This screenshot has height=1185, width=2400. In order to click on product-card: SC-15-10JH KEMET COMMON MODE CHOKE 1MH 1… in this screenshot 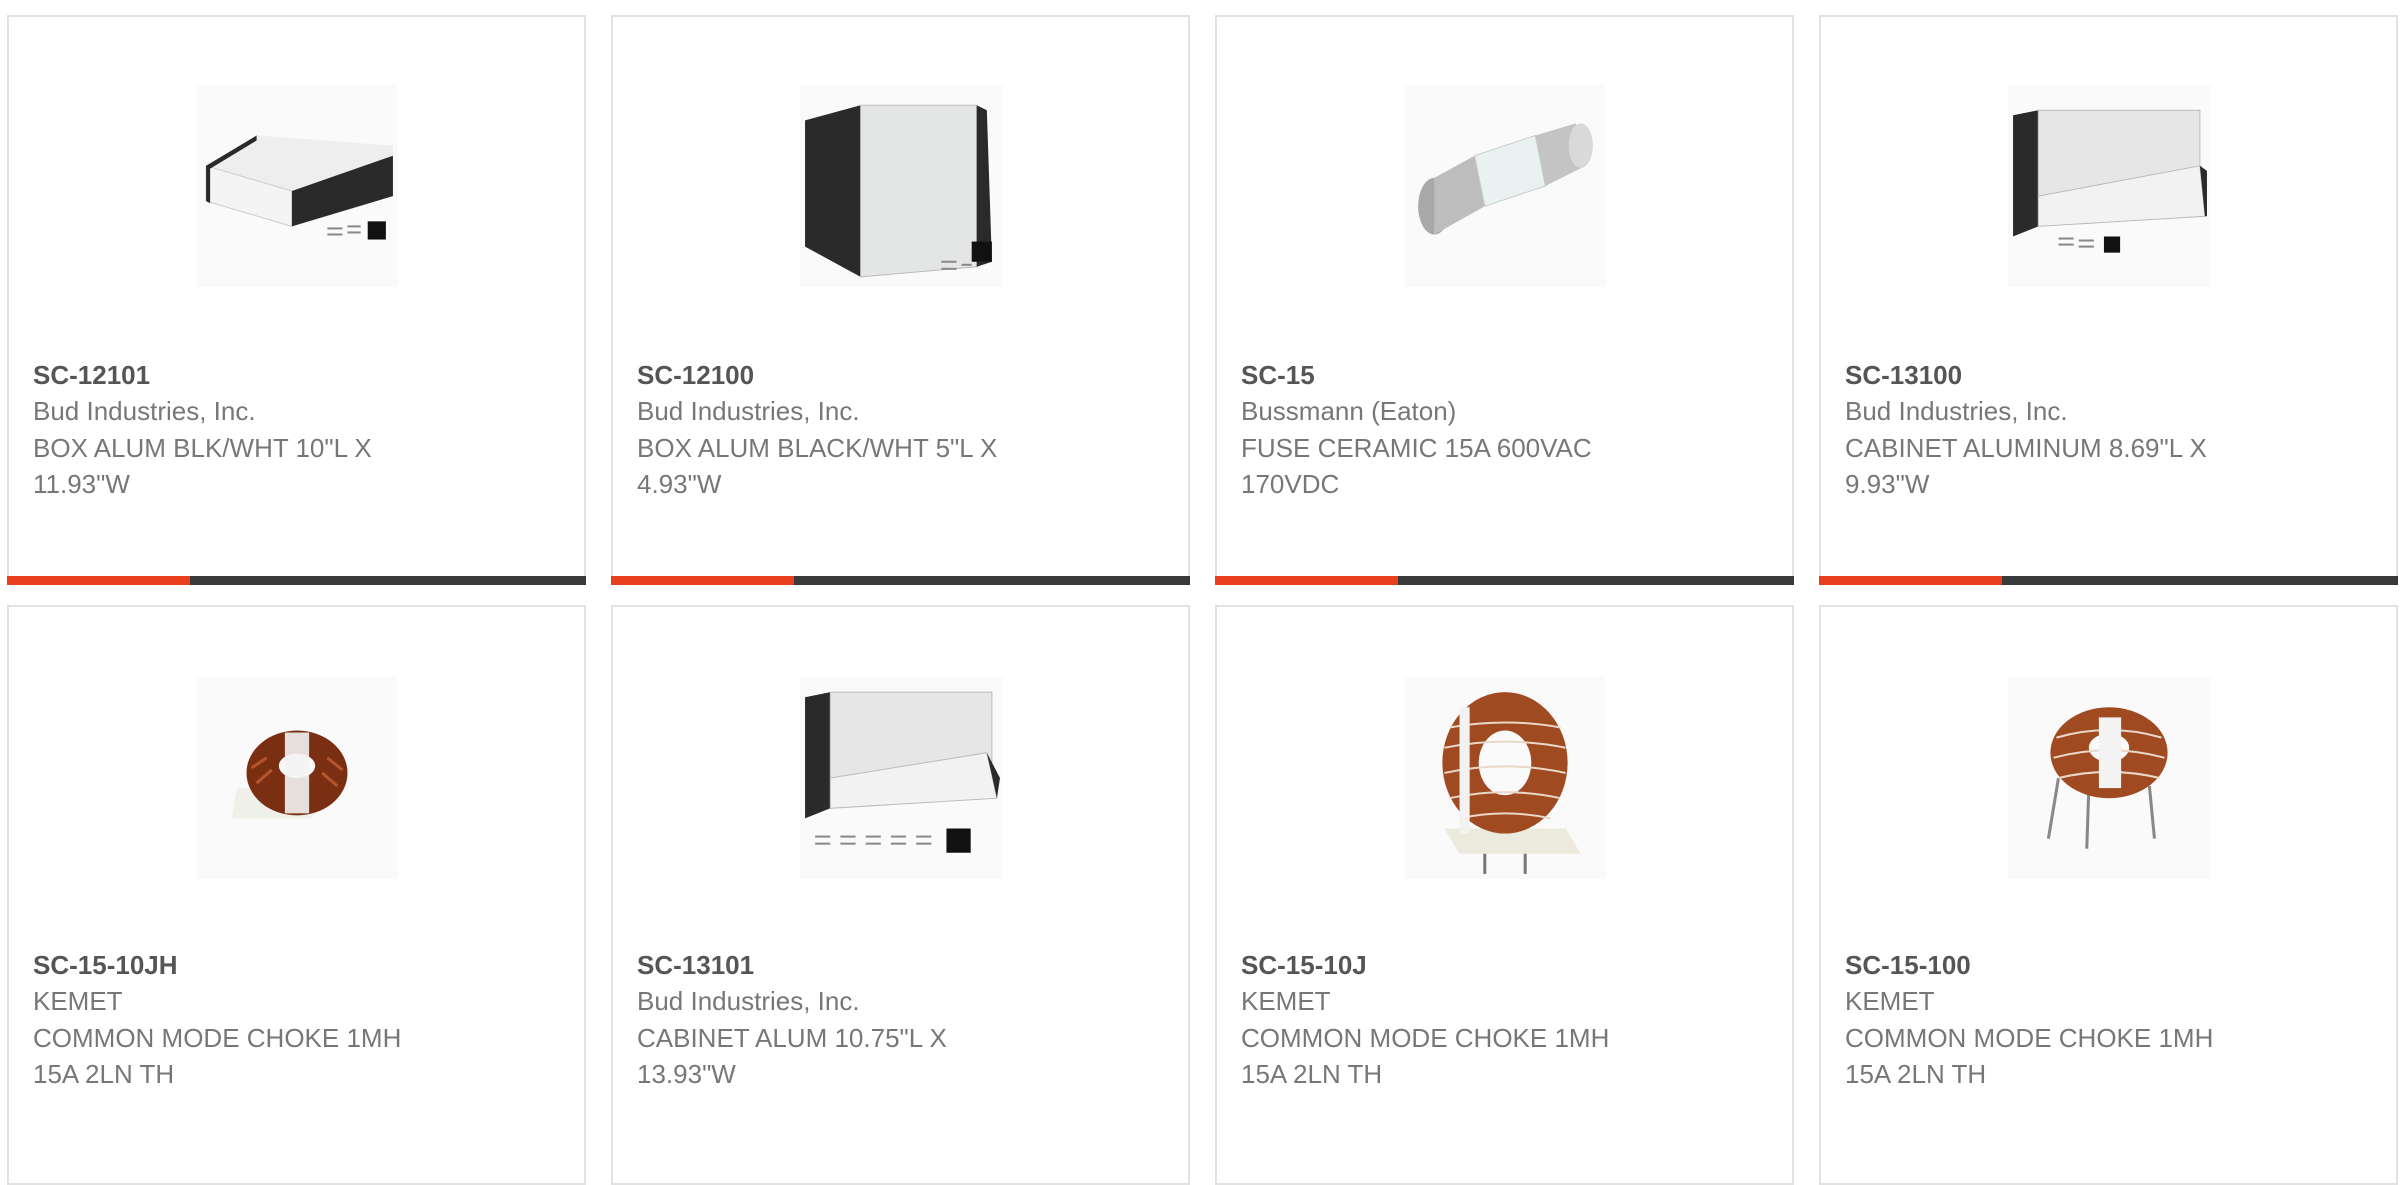, I will do `click(296, 895)`.